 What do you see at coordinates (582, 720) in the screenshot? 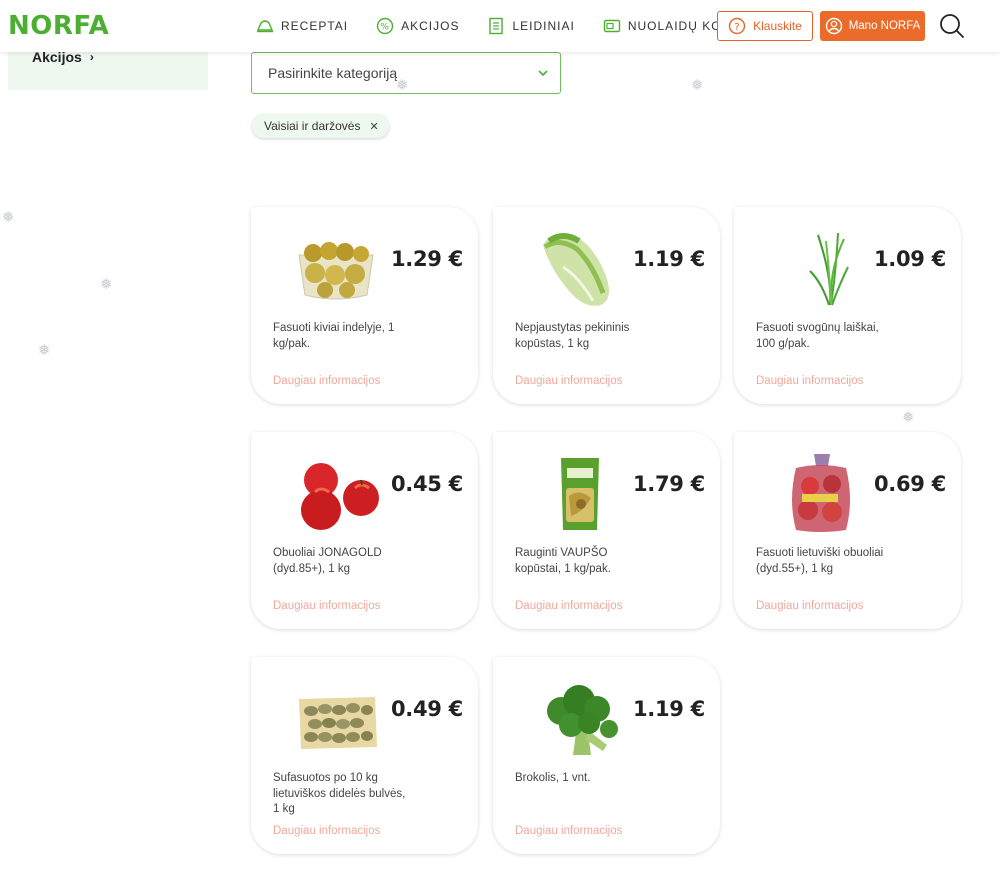
I see `broccoli-image` at bounding box center [582, 720].